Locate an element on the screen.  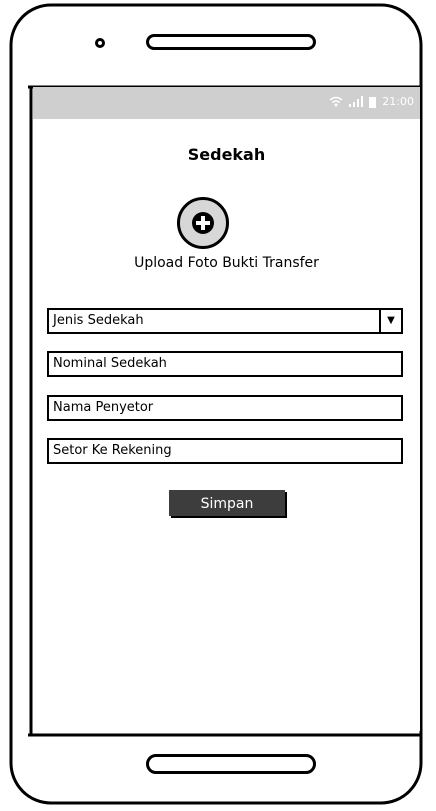
save-button: Simpan is located at coordinates (227, 503).